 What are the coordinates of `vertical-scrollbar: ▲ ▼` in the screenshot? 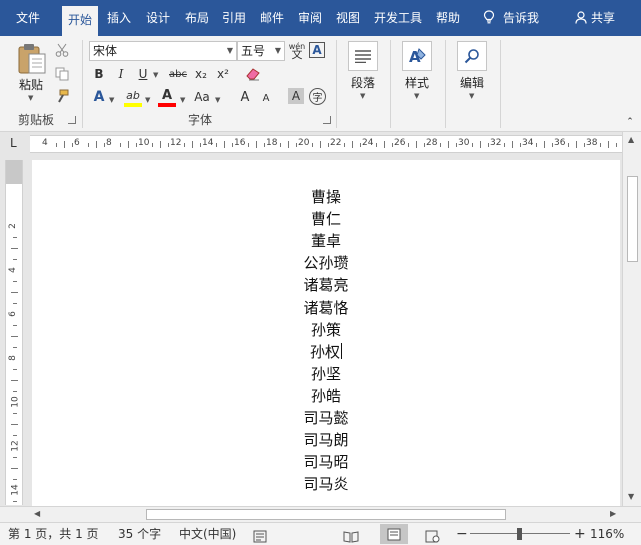 It's located at (631, 319).